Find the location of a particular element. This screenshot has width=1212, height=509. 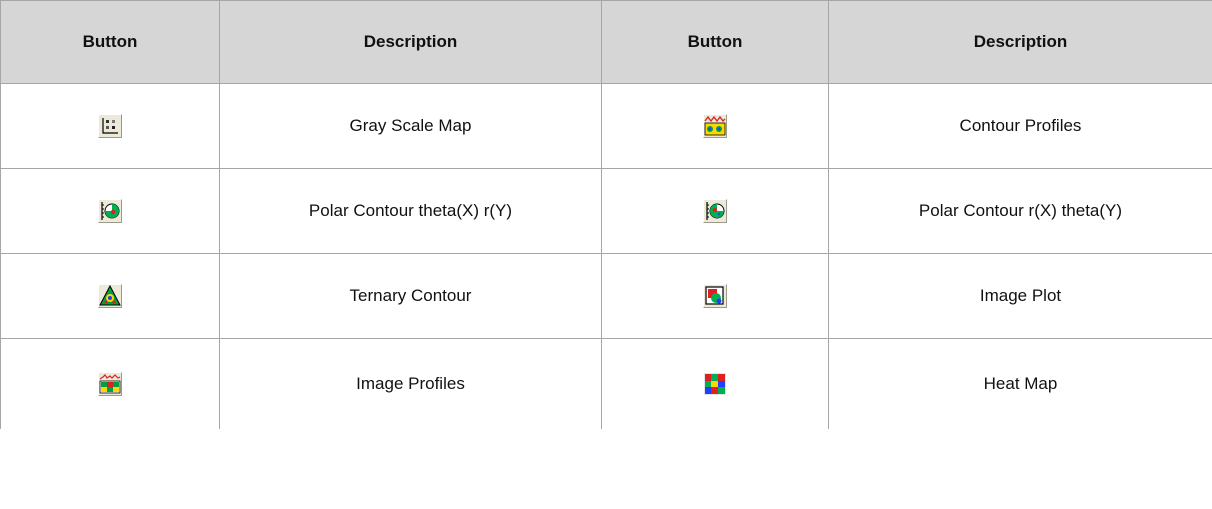

image-plot-icon is located at coordinates (715, 296).